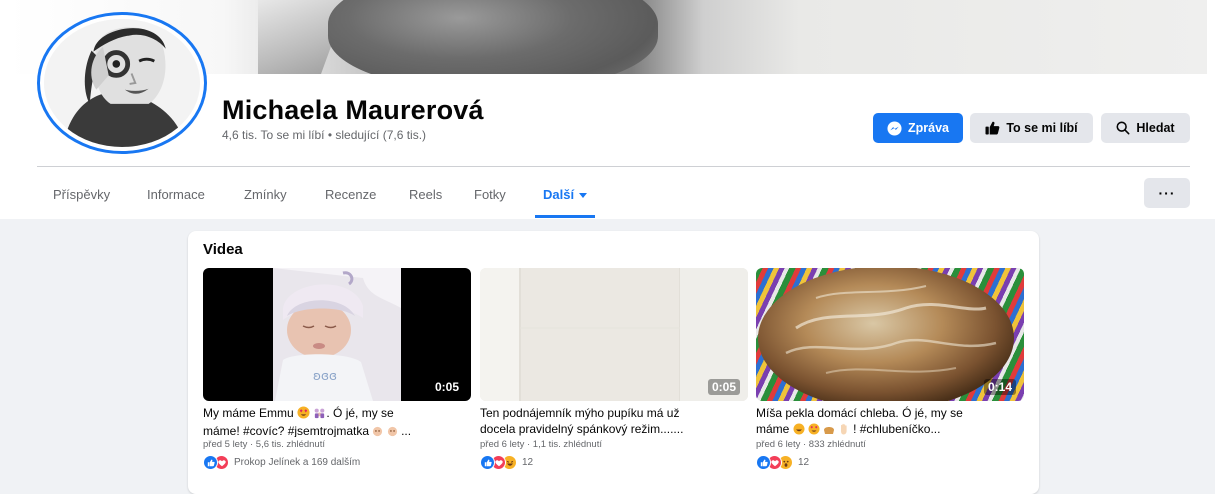 Image resolution: width=1215 pixels, height=494 pixels. I want to click on tab-informace: Informace, so click(176, 194).